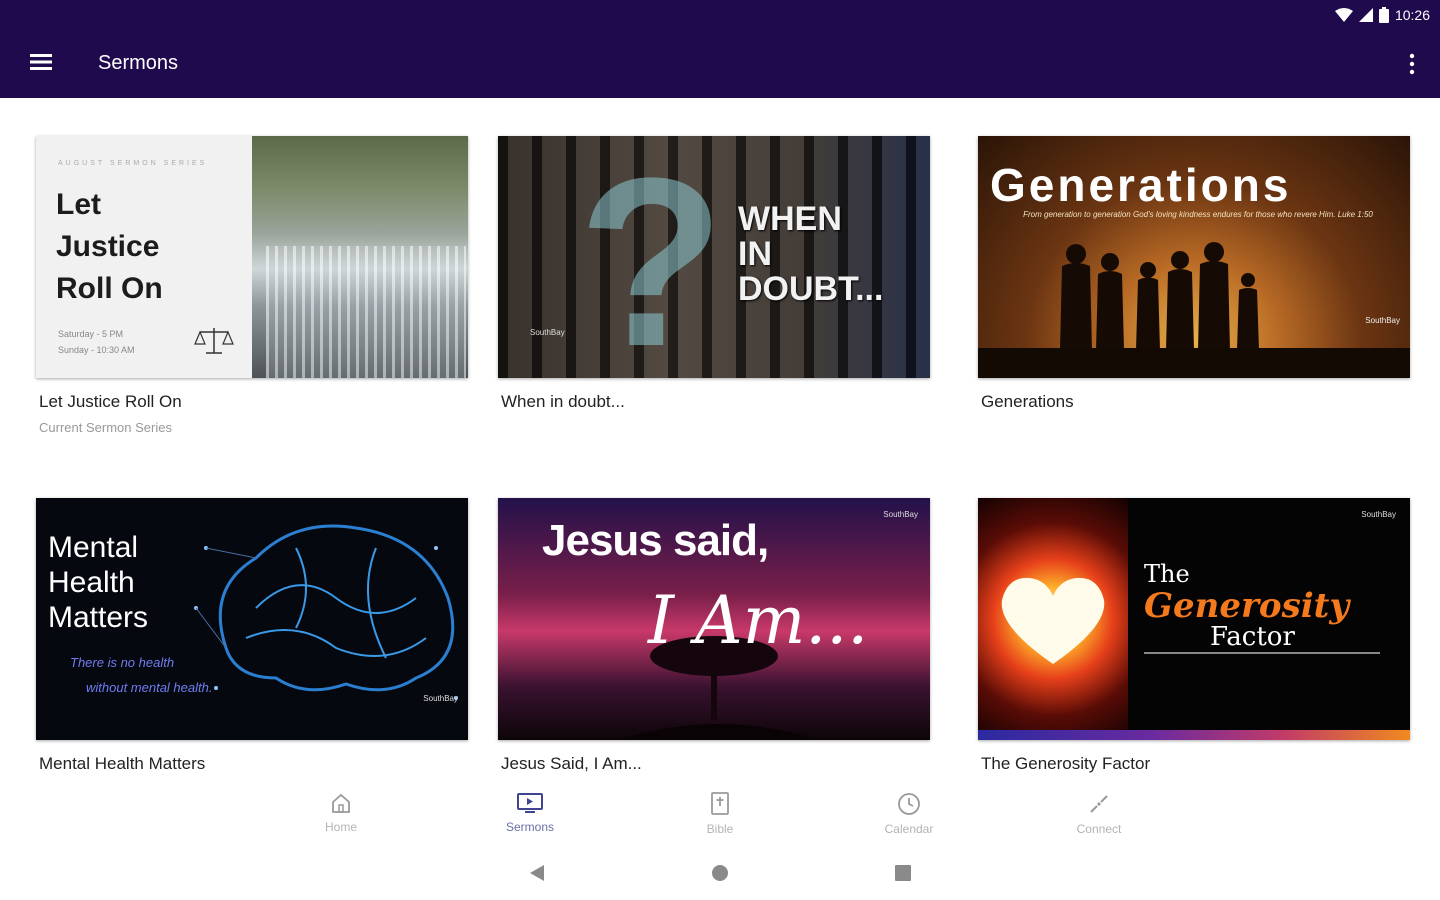 This screenshot has width=1440, height=900. Describe the element at coordinates (138, 63) in the screenshot. I see `page-title: Sermons` at that location.